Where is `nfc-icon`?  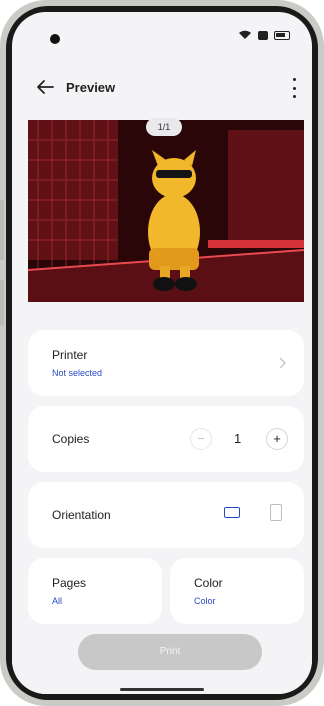
nfc-icon is located at coordinates (263, 35).